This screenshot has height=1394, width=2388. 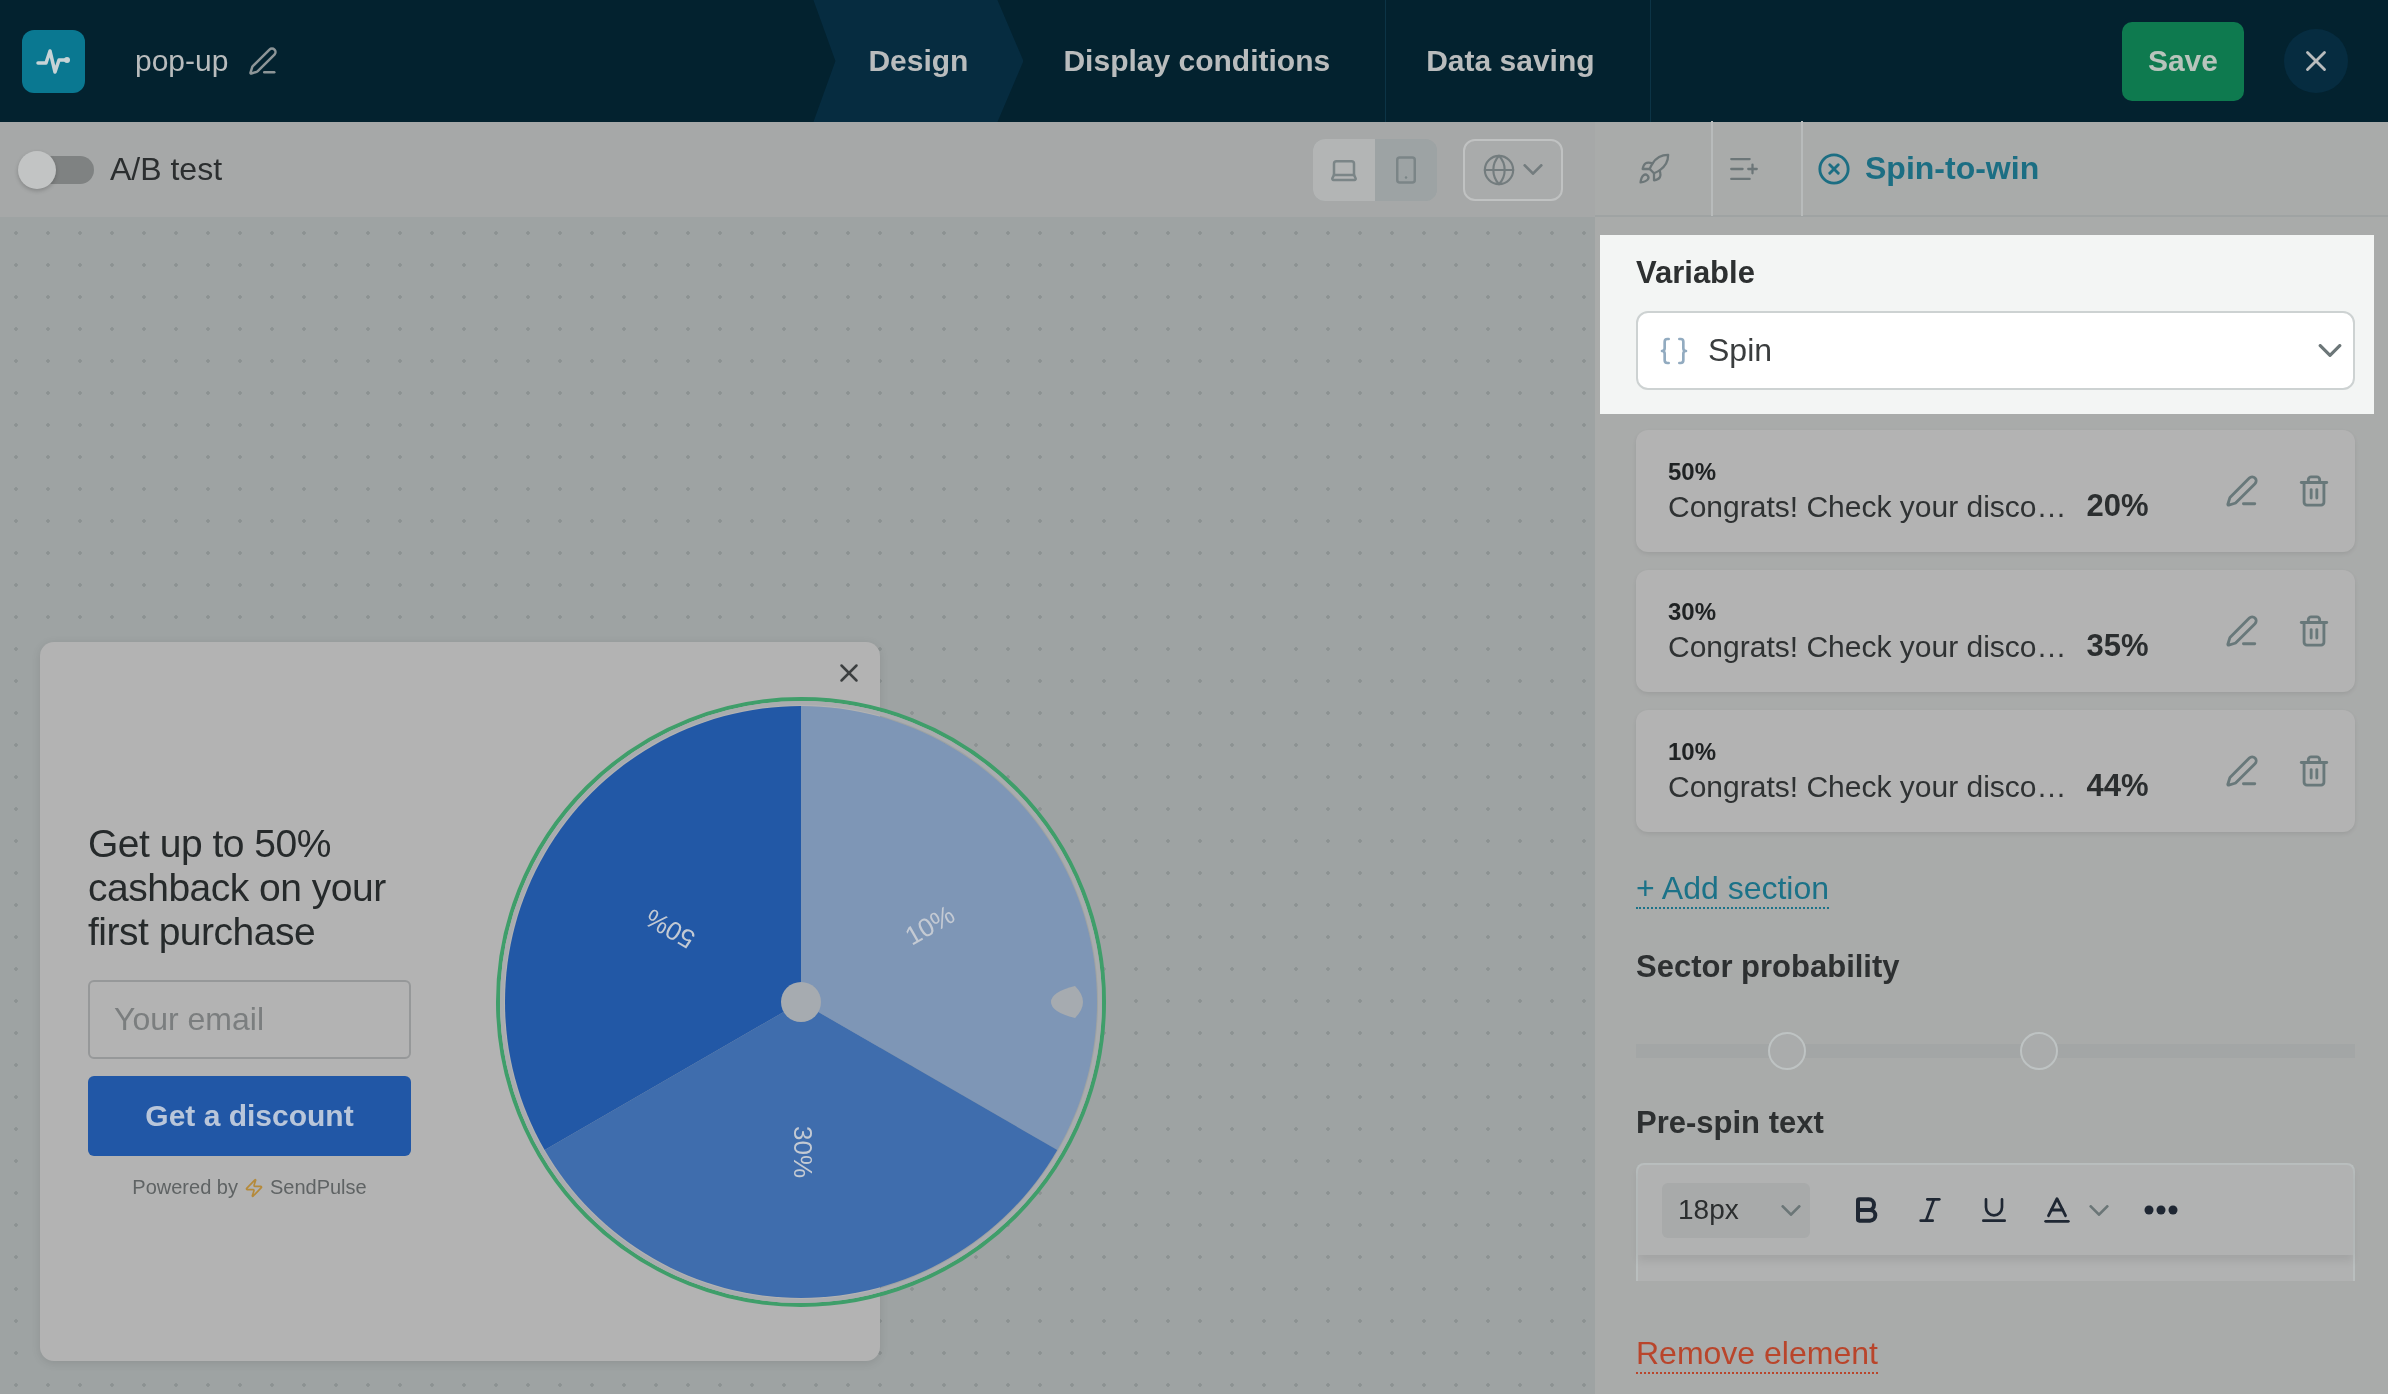 I want to click on sector-label: 30%, so click(x=803, y=1152).